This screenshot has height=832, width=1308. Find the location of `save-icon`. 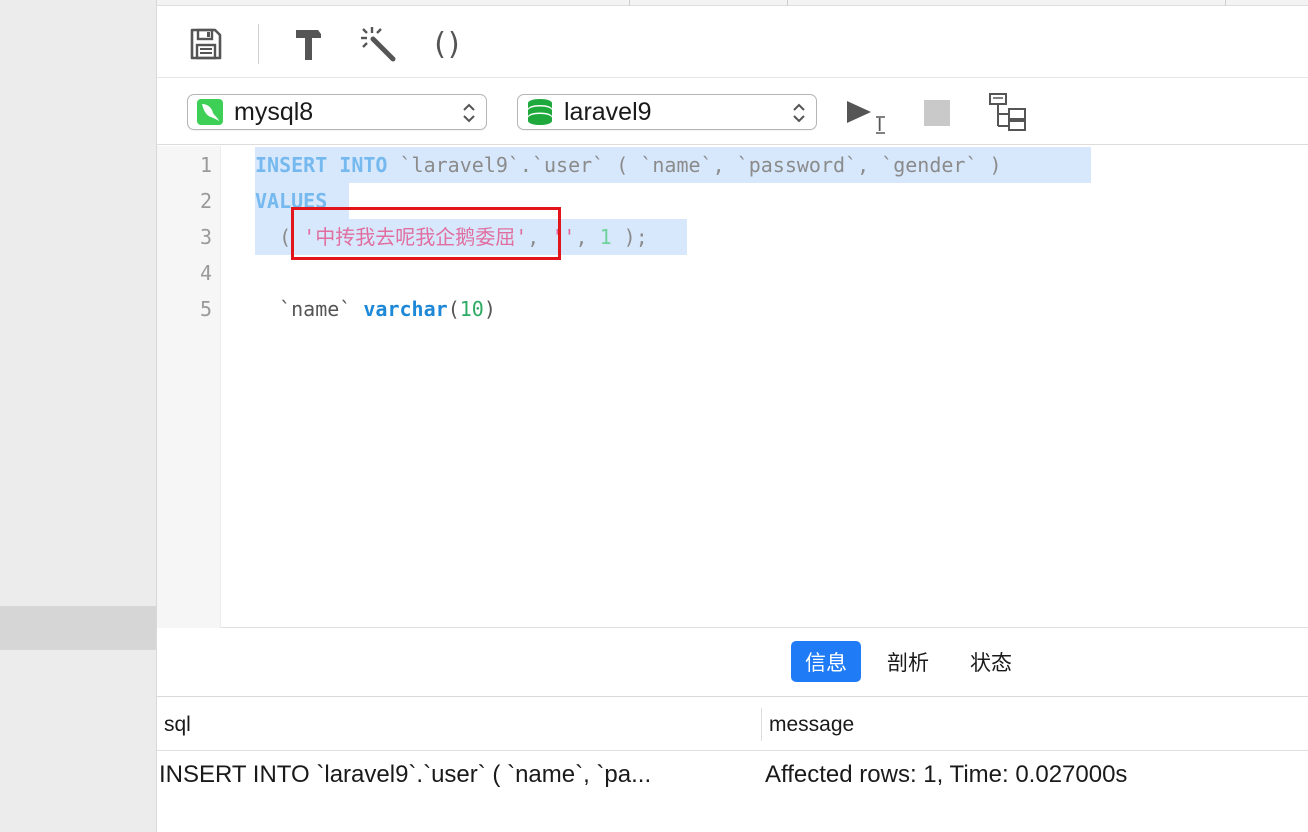

save-icon is located at coordinates (206, 44).